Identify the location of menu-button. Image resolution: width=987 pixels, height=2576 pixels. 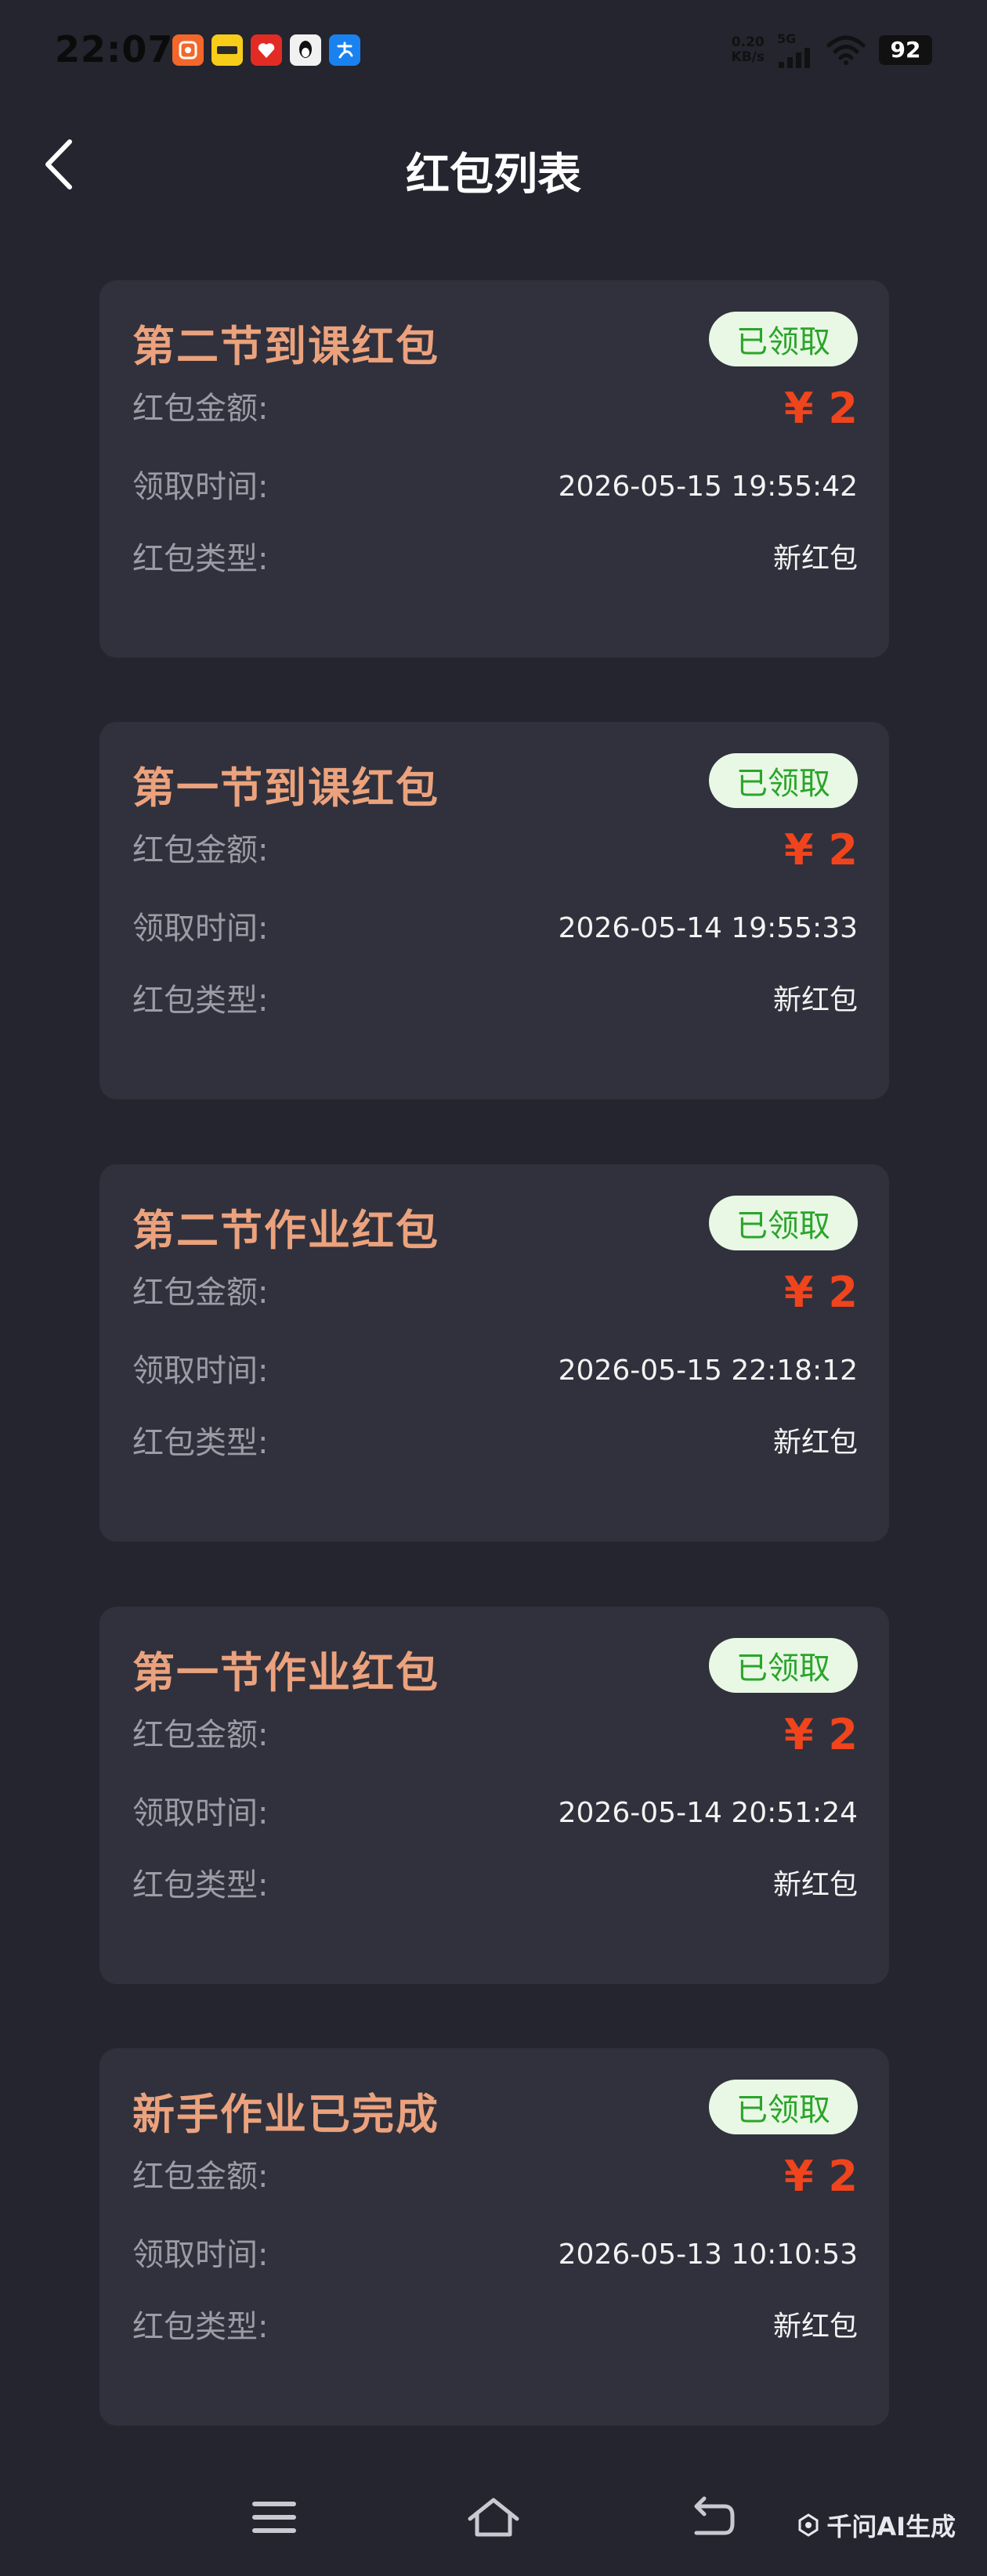
(274, 2517).